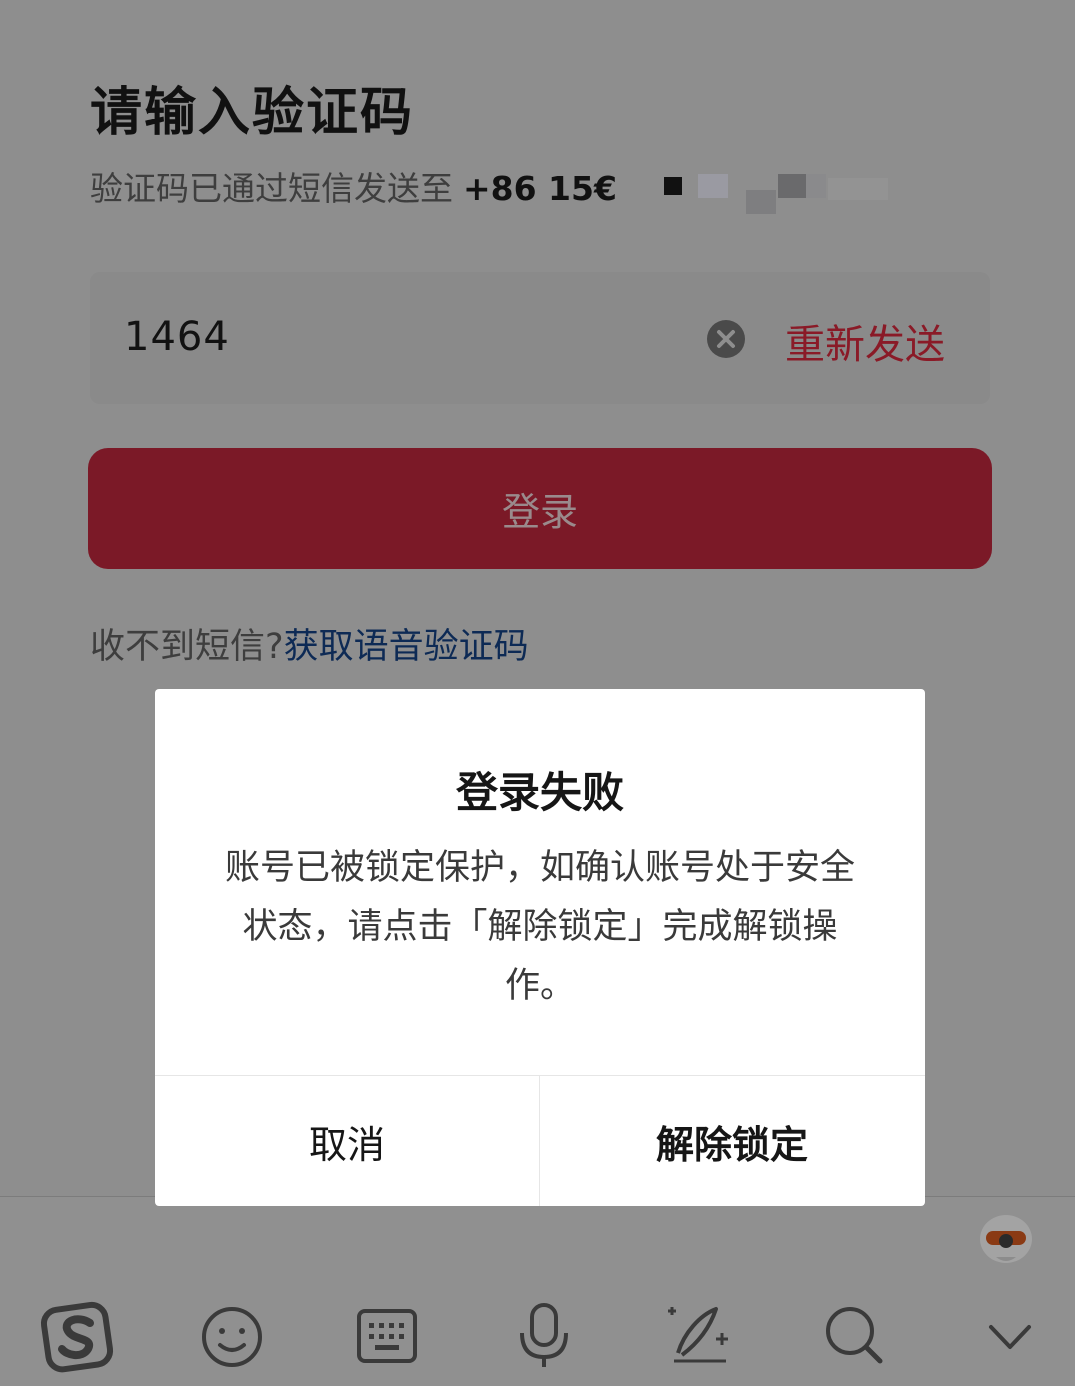  I want to click on search-icon, so click(854, 1335).